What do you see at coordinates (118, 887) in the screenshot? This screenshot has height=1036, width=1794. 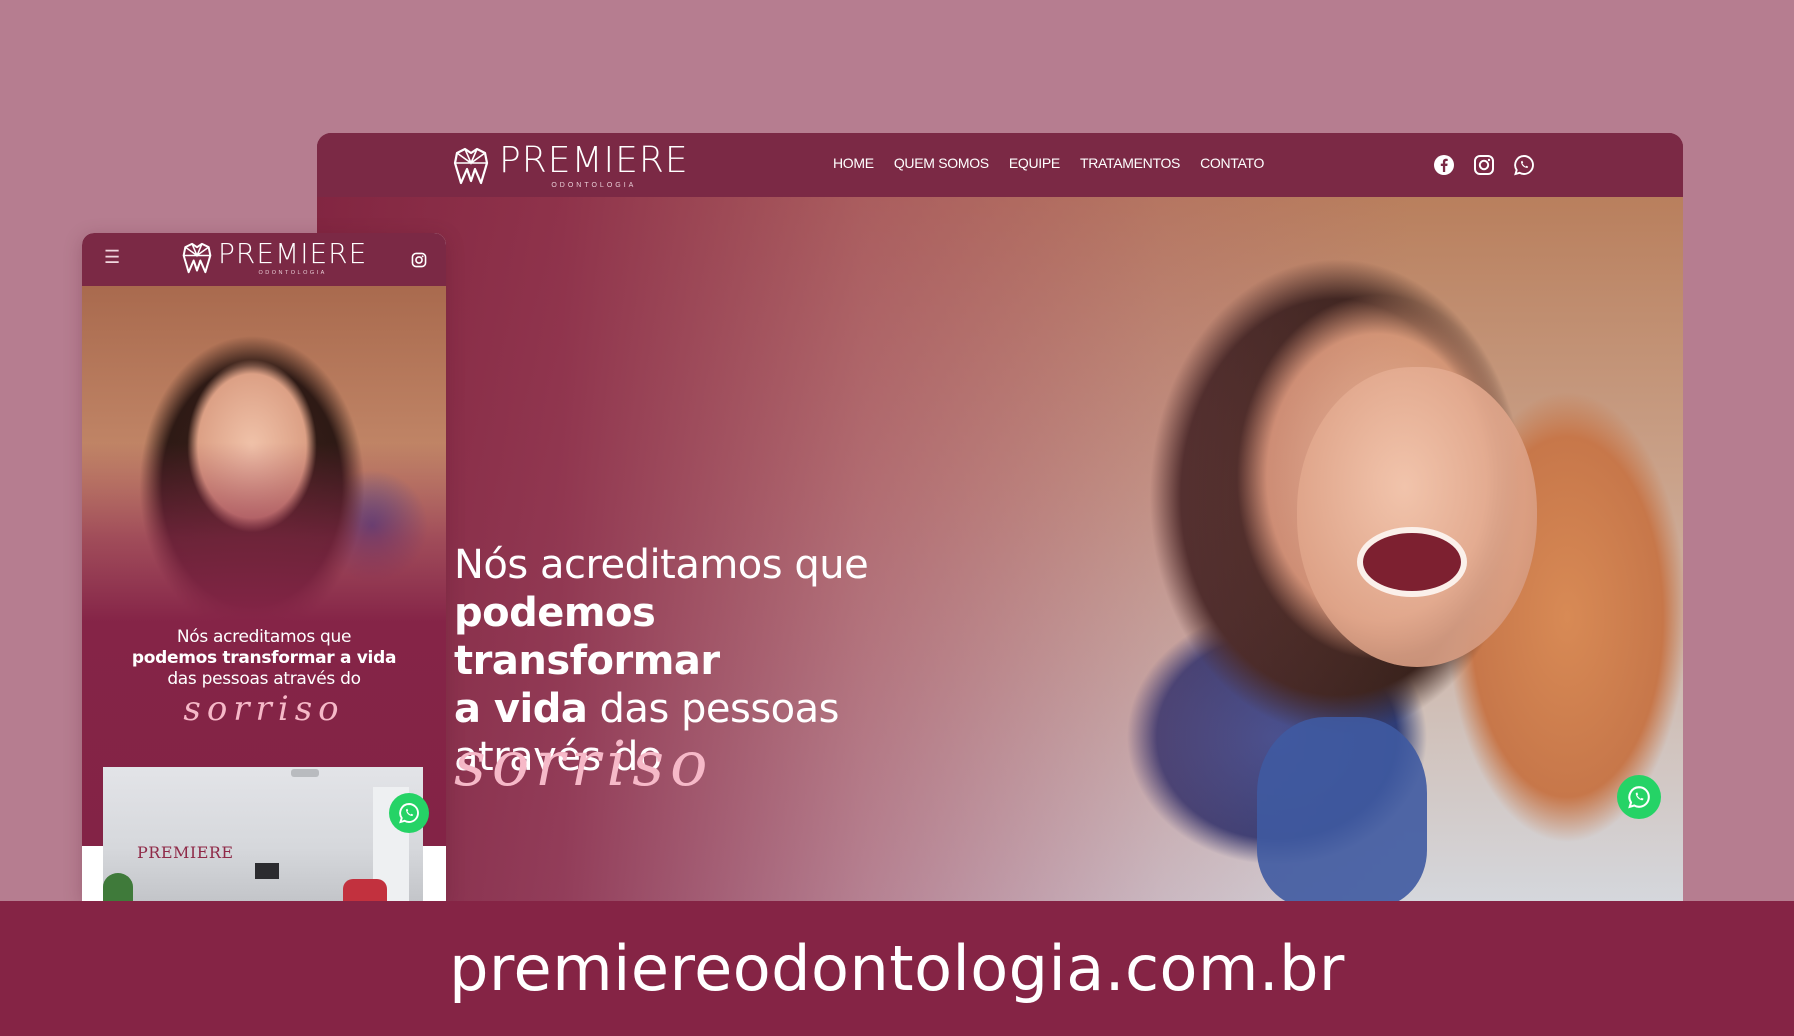 I see `photo-plant` at bounding box center [118, 887].